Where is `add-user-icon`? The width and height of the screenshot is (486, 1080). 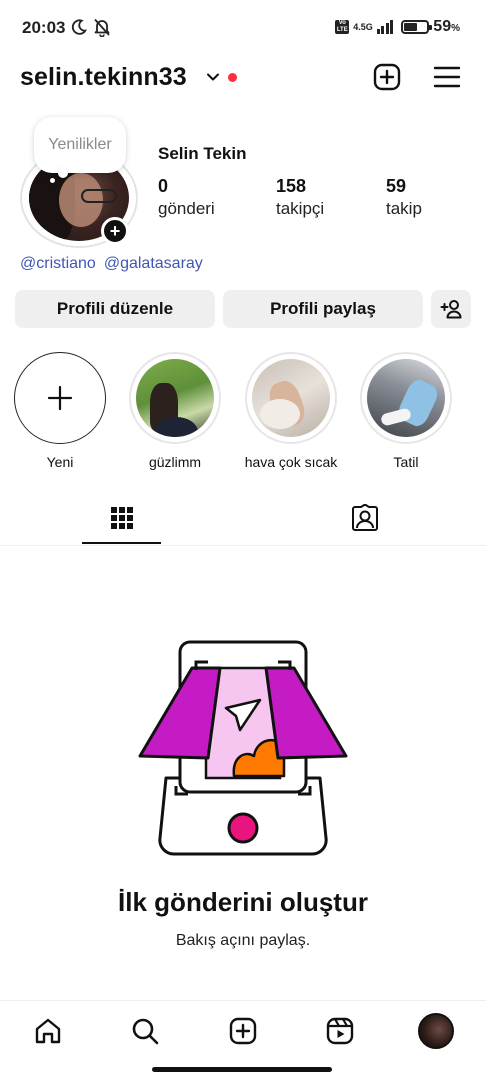 add-user-icon is located at coordinates (451, 309).